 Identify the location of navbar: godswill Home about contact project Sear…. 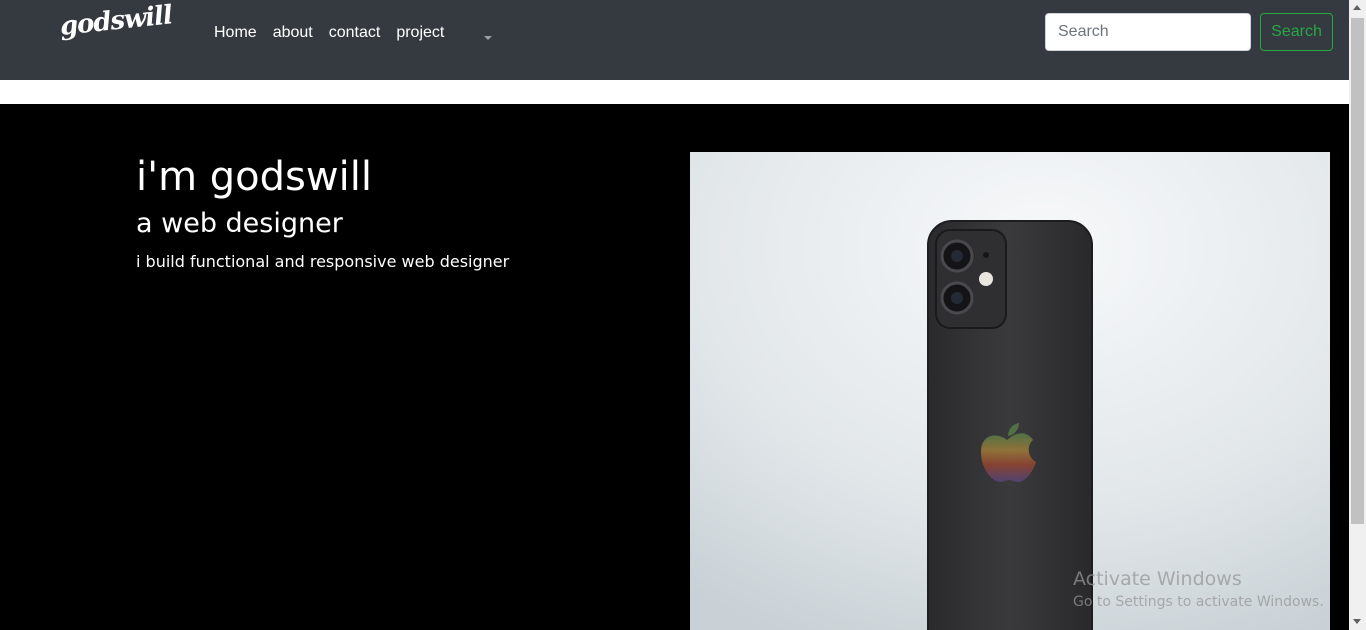
(674, 40).